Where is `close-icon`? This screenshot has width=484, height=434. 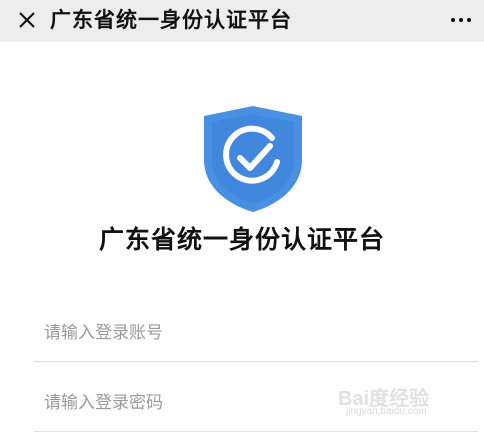 close-icon is located at coordinates (27, 20).